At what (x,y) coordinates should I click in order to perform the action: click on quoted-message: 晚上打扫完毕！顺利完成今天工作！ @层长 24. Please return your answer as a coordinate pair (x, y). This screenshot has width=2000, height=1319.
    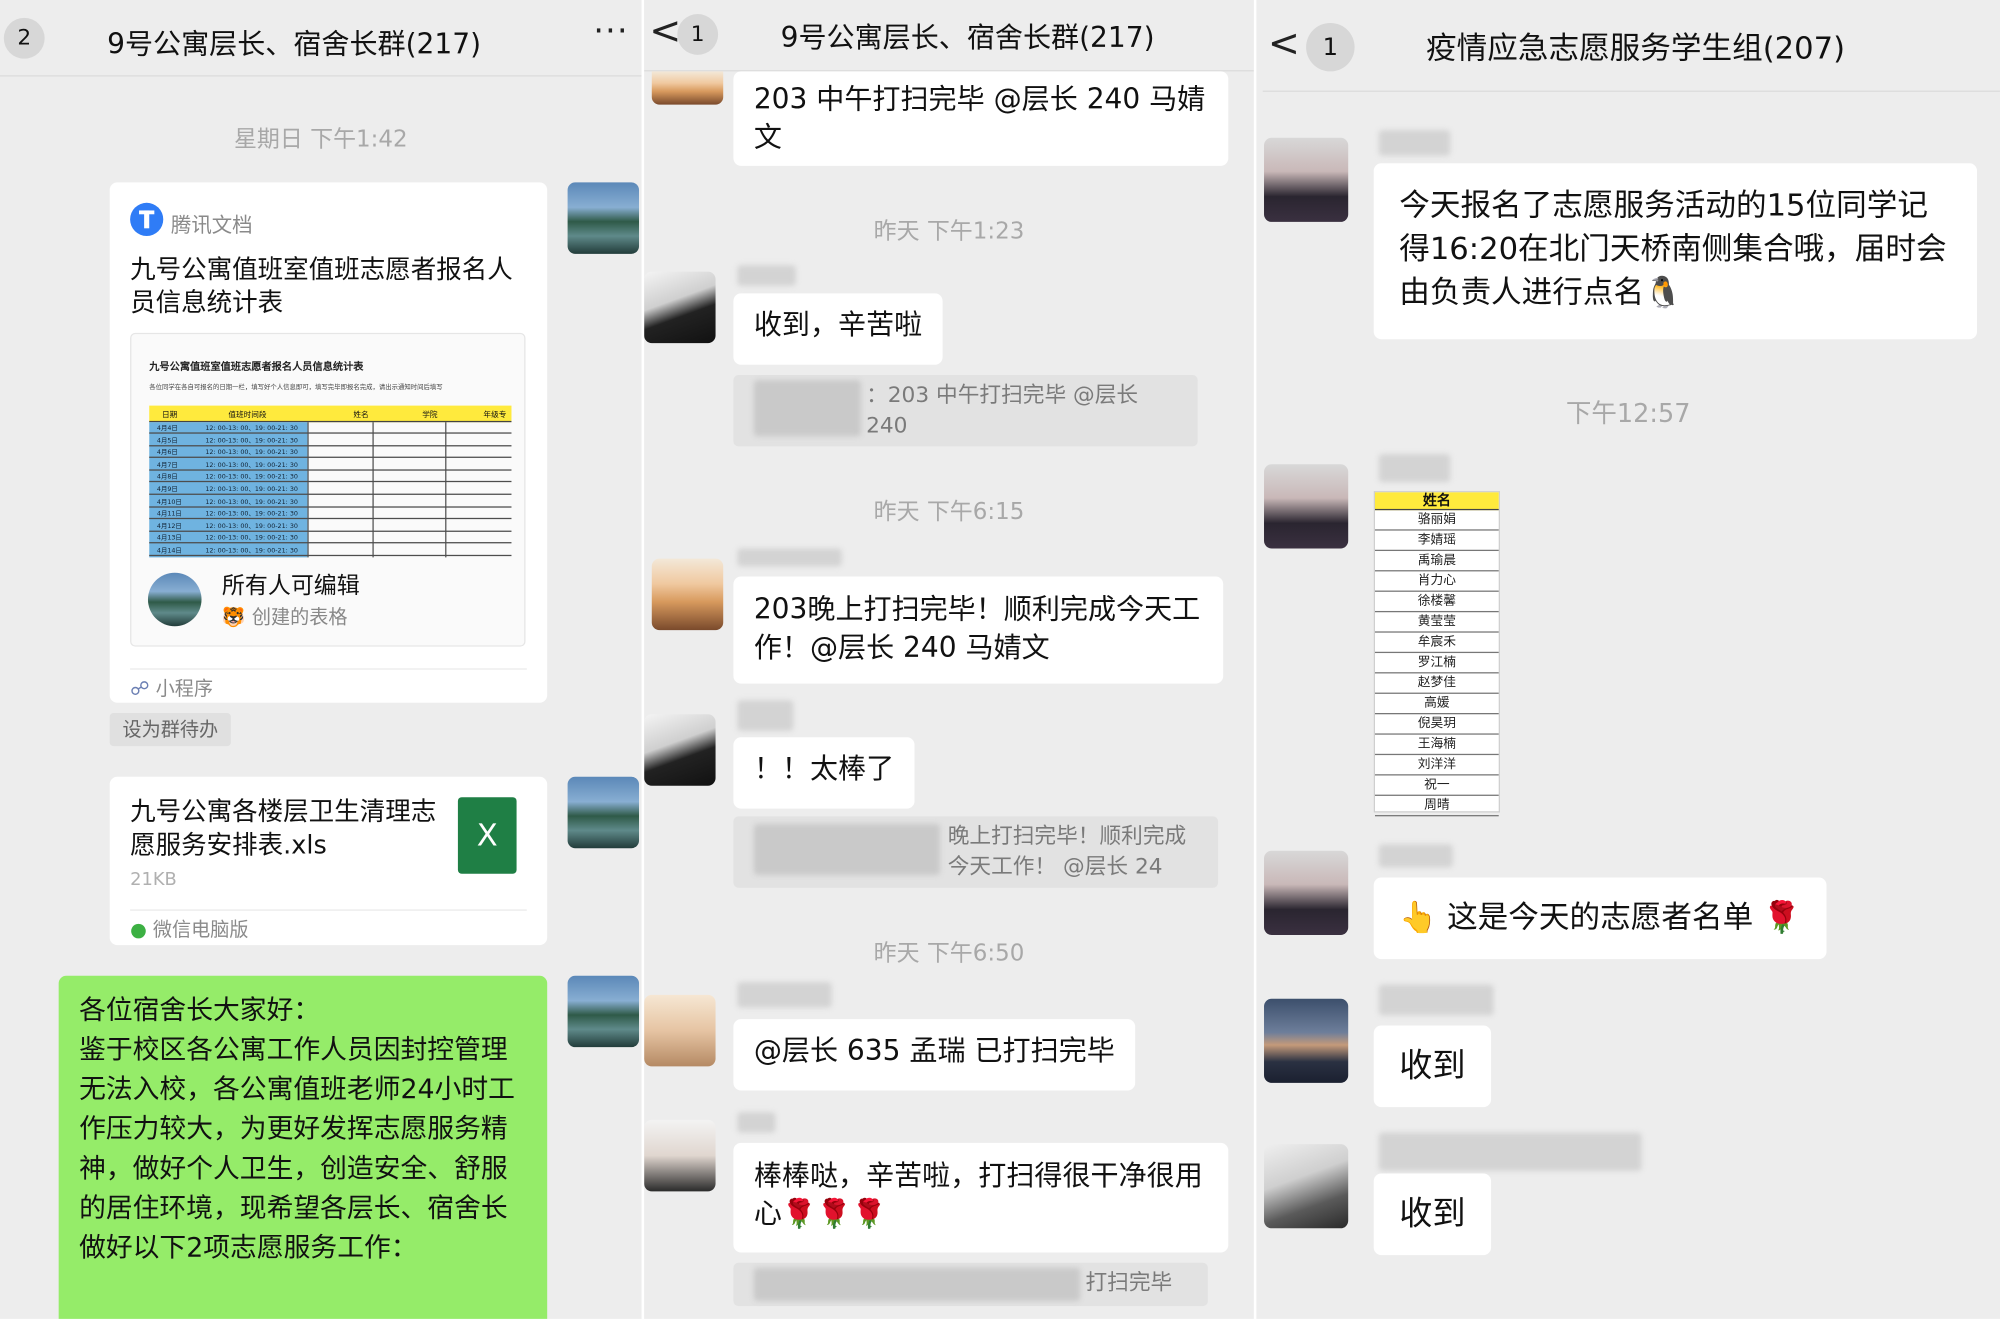
    Looking at the image, I should click on (976, 852).